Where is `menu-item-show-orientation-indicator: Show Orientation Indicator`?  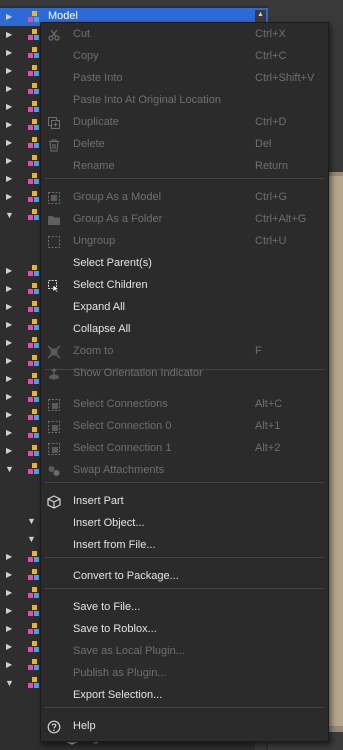 menu-item-show-orientation-indicator: Show Orientation Indicator is located at coordinates (184, 374).